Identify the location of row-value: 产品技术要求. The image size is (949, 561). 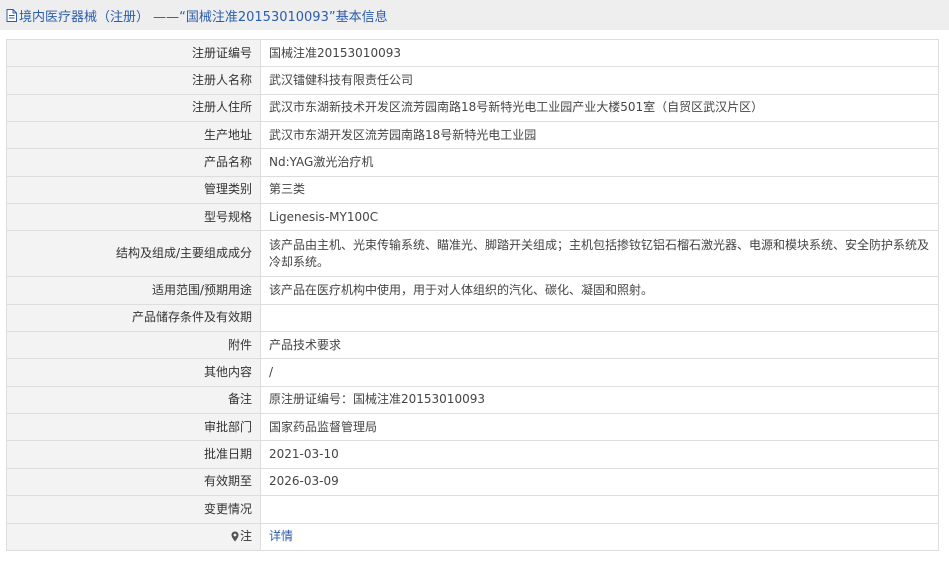
(599, 345).